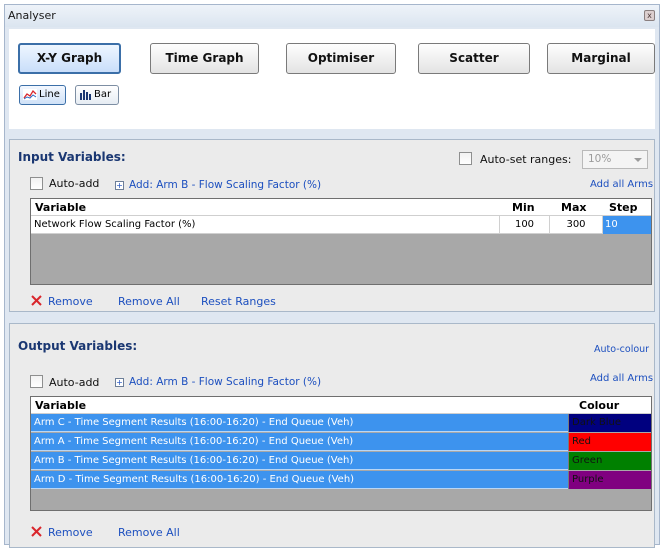 The width and height of the screenshot is (664, 549). What do you see at coordinates (609, 461) in the screenshot?
I see `colour-swatch-green: Green` at bounding box center [609, 461].